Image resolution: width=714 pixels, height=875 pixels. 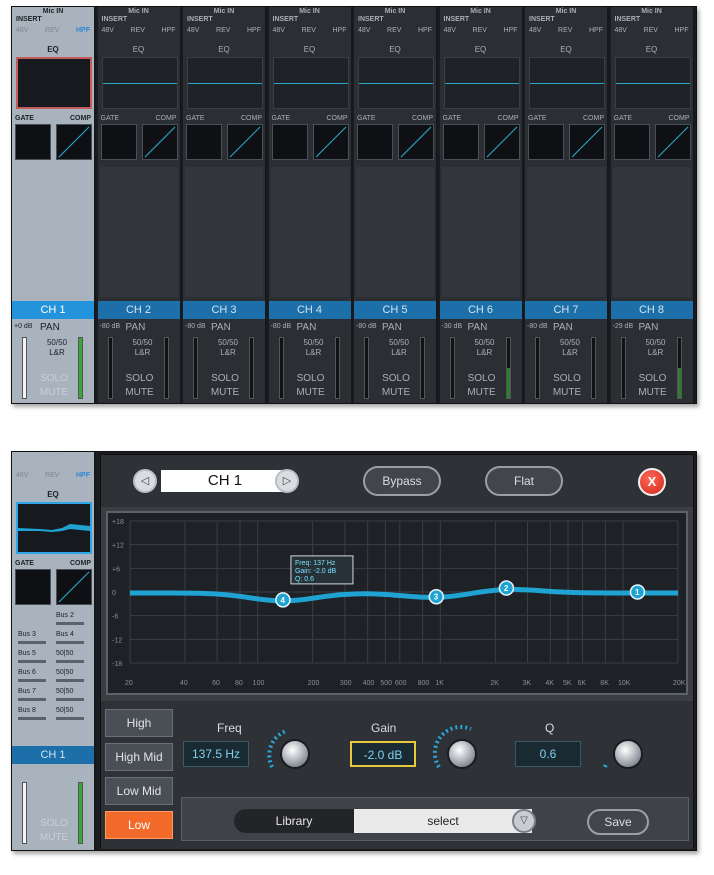 What do you see at coordinates (139, 723) in the screenshot?
I see `band-button-high: High` at bounding box center [139, 723].